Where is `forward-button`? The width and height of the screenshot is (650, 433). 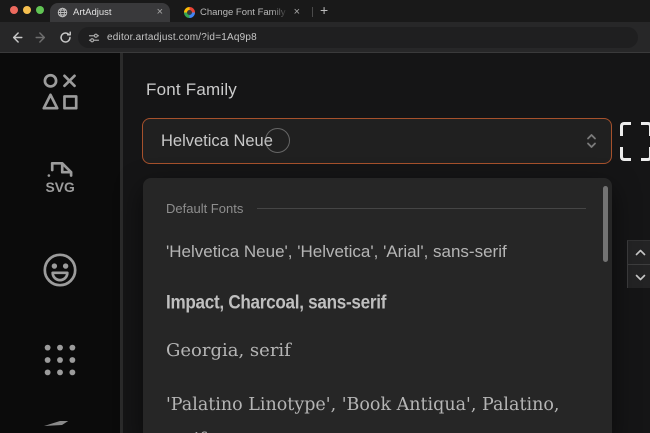 forward-button is located at coordinates (41, 37).